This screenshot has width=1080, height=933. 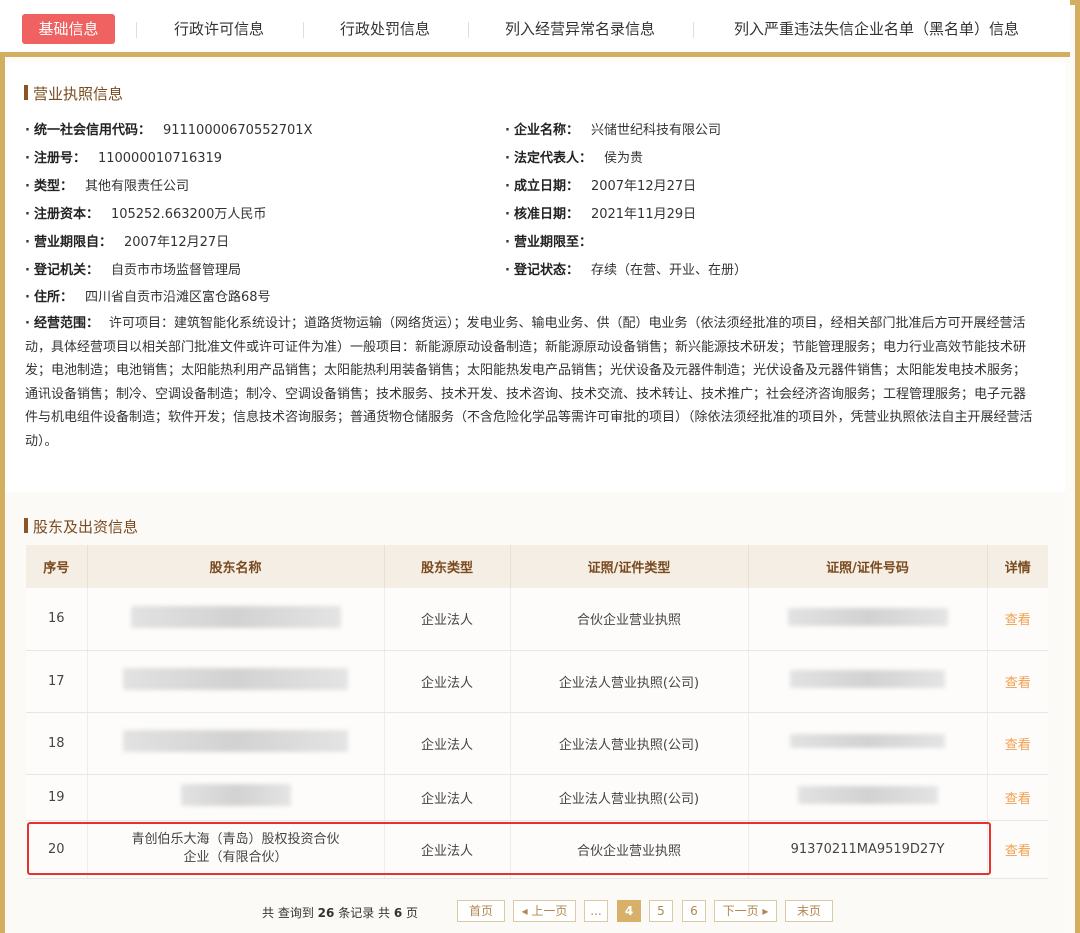 What do you see at coordinates (57, 566) in the screenshot?
I see `header-no: 序号` at bounding box center [57, 566].